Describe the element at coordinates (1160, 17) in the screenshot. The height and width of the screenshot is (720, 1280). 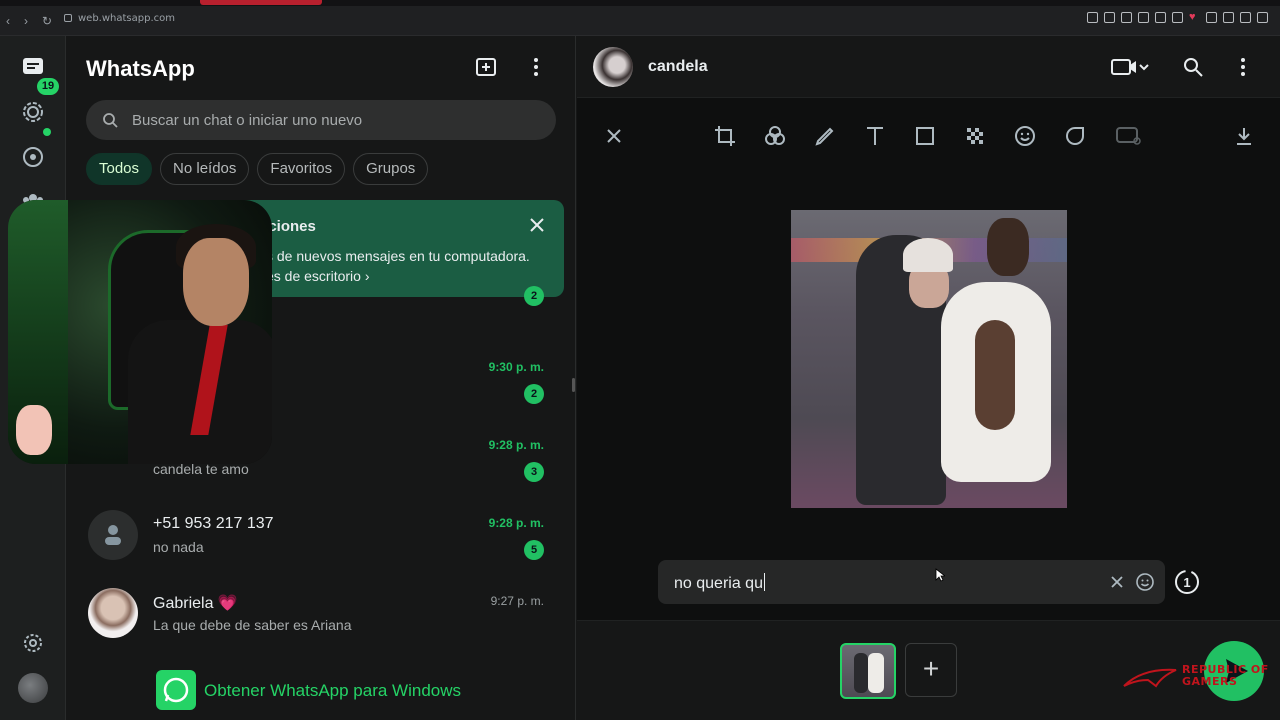
I see `box-icon` at that location.